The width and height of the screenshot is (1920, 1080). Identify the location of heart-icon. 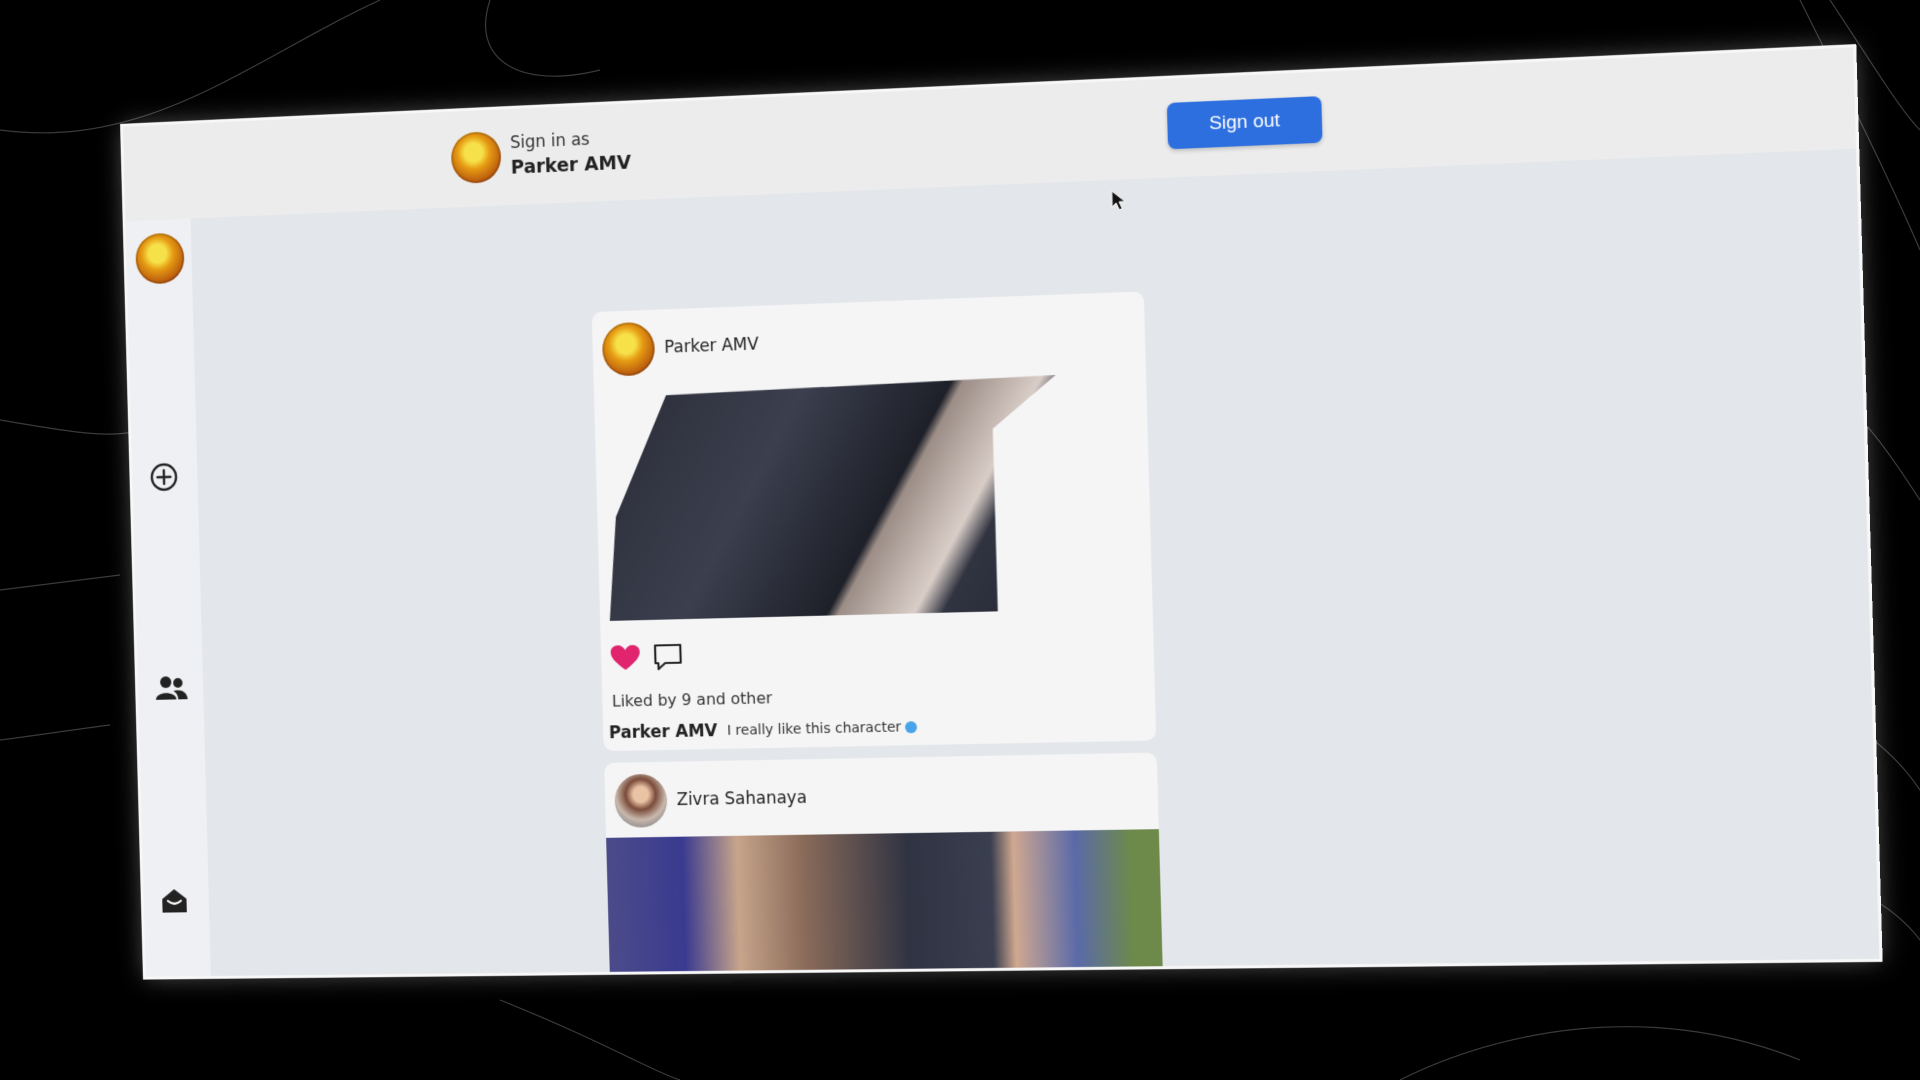
(625, 657).